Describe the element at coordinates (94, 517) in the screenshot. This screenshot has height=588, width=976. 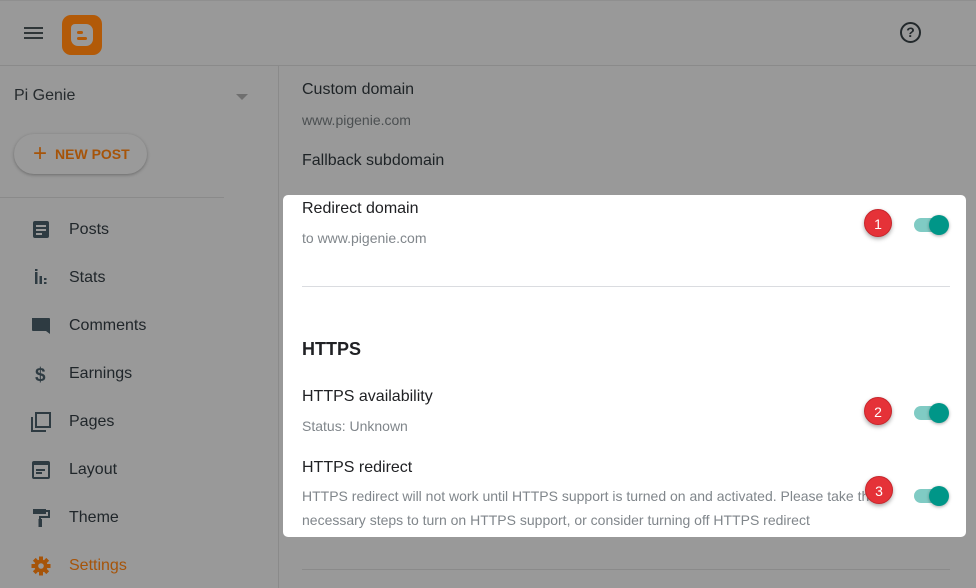
I see `sidebar-item-label: Theme` at that location.